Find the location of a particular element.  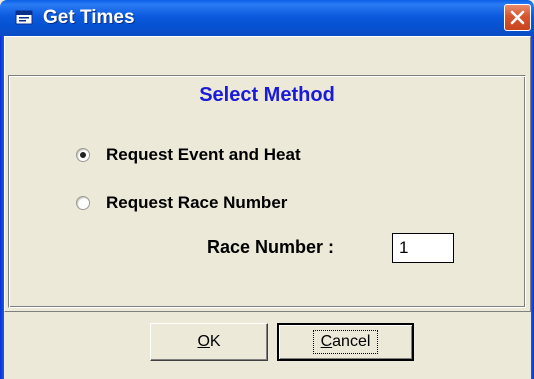

radio-request-race-number: Request Race Number is located at coordinates (181, 203).